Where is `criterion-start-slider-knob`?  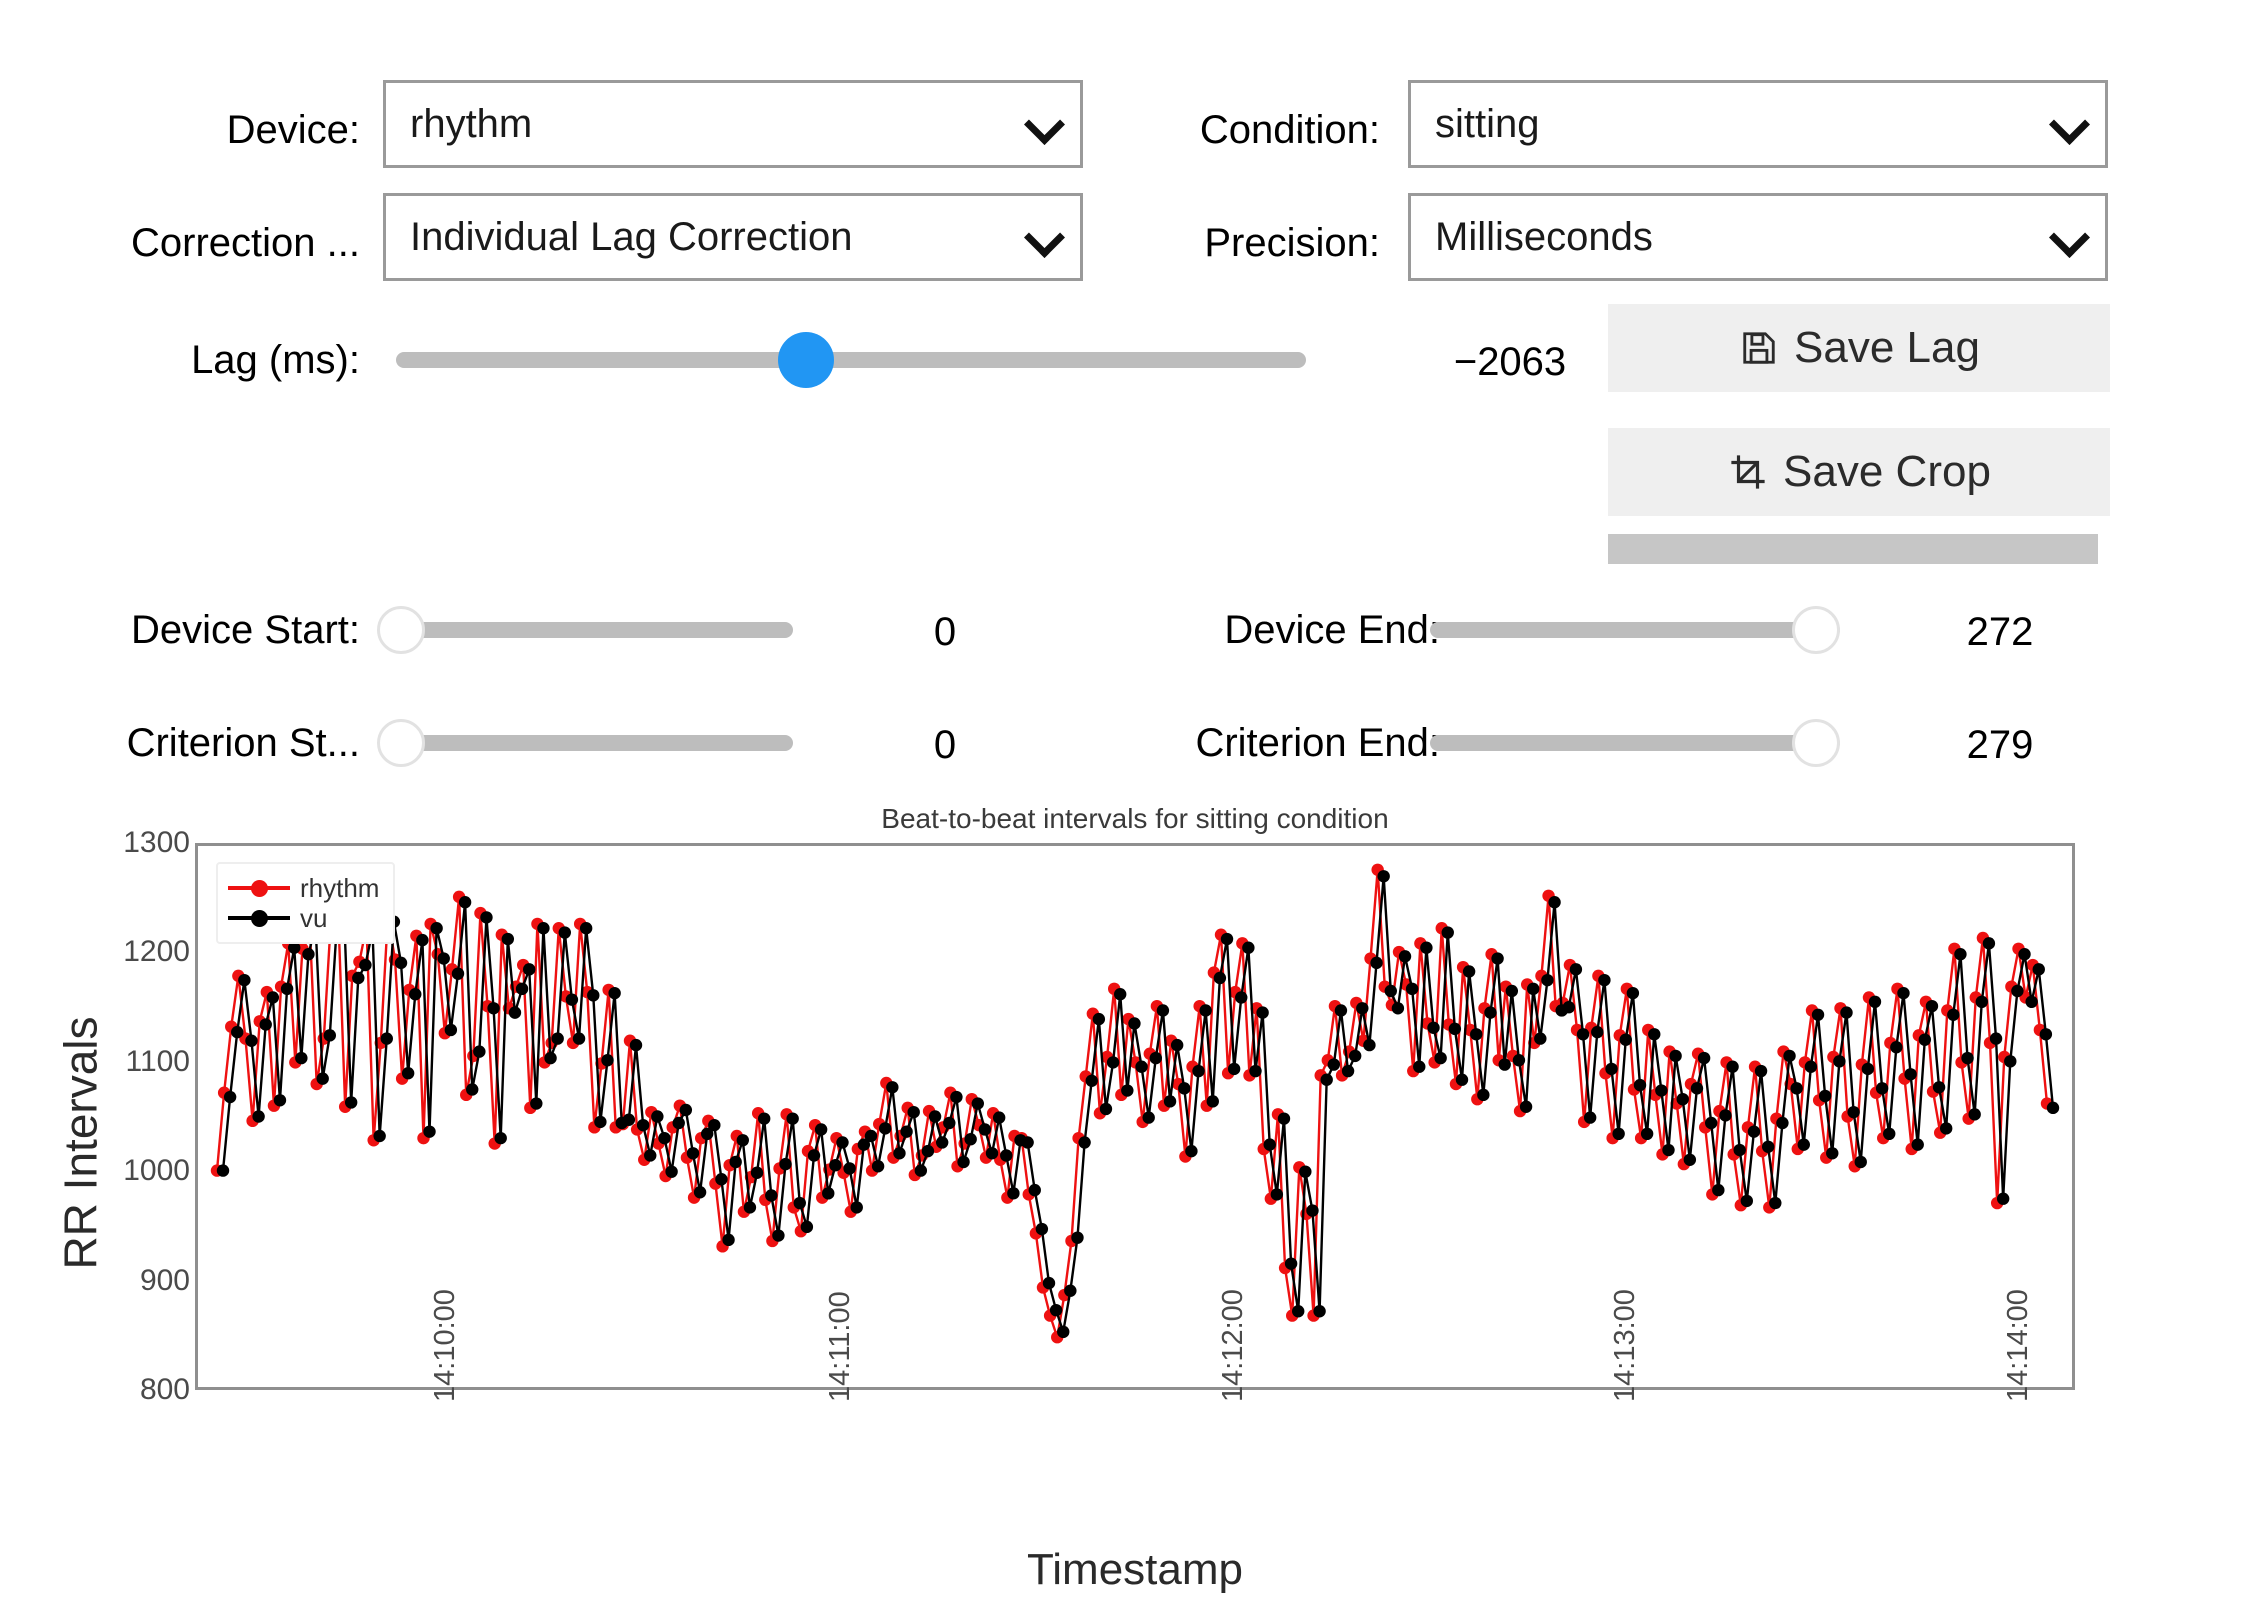
criterion-start-slider-knob is located at coordinates (401, 743).